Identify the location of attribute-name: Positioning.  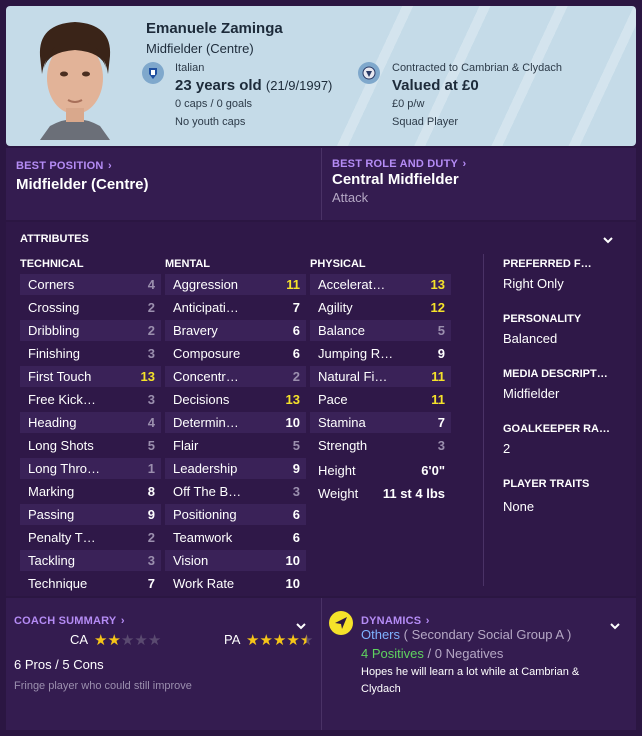
(205, 514).